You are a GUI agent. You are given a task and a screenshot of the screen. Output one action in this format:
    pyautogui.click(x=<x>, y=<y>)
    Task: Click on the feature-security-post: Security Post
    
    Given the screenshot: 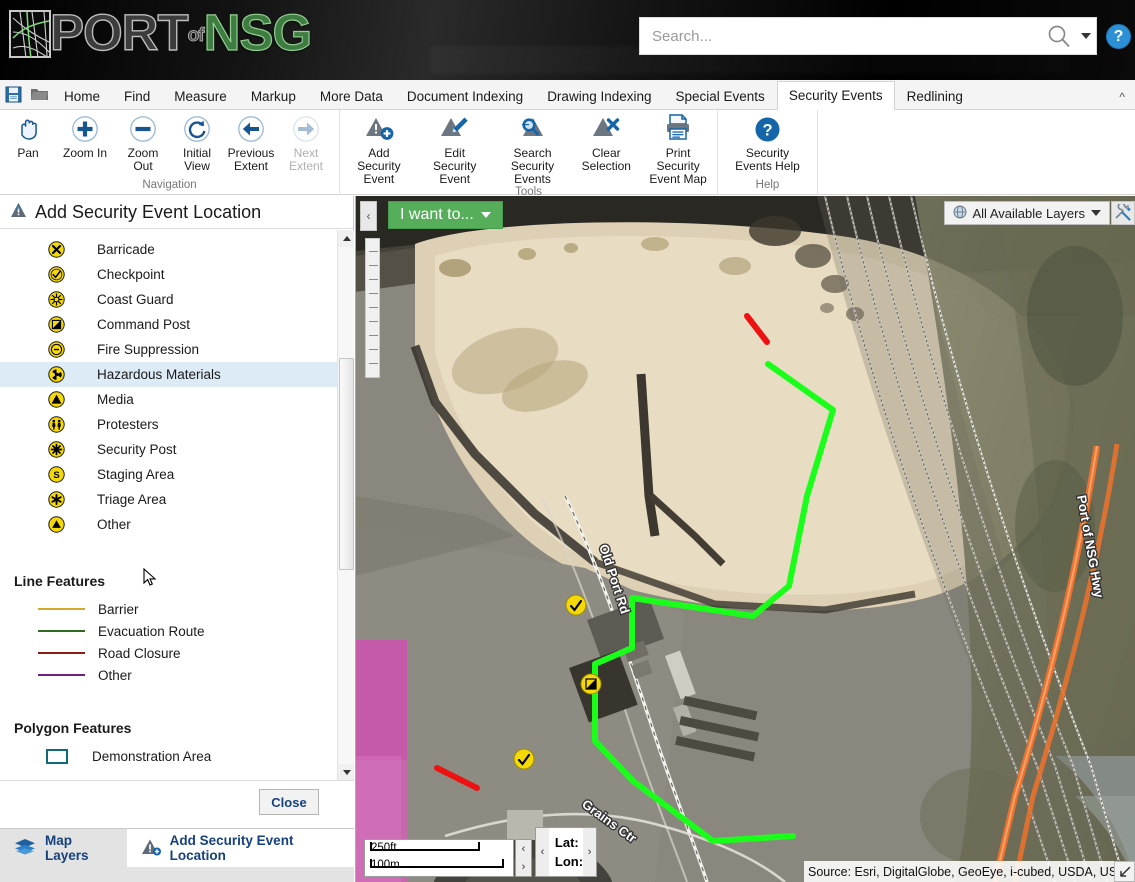 What is the action you would take?
    pyautogui.click(x=168, y=449)
    